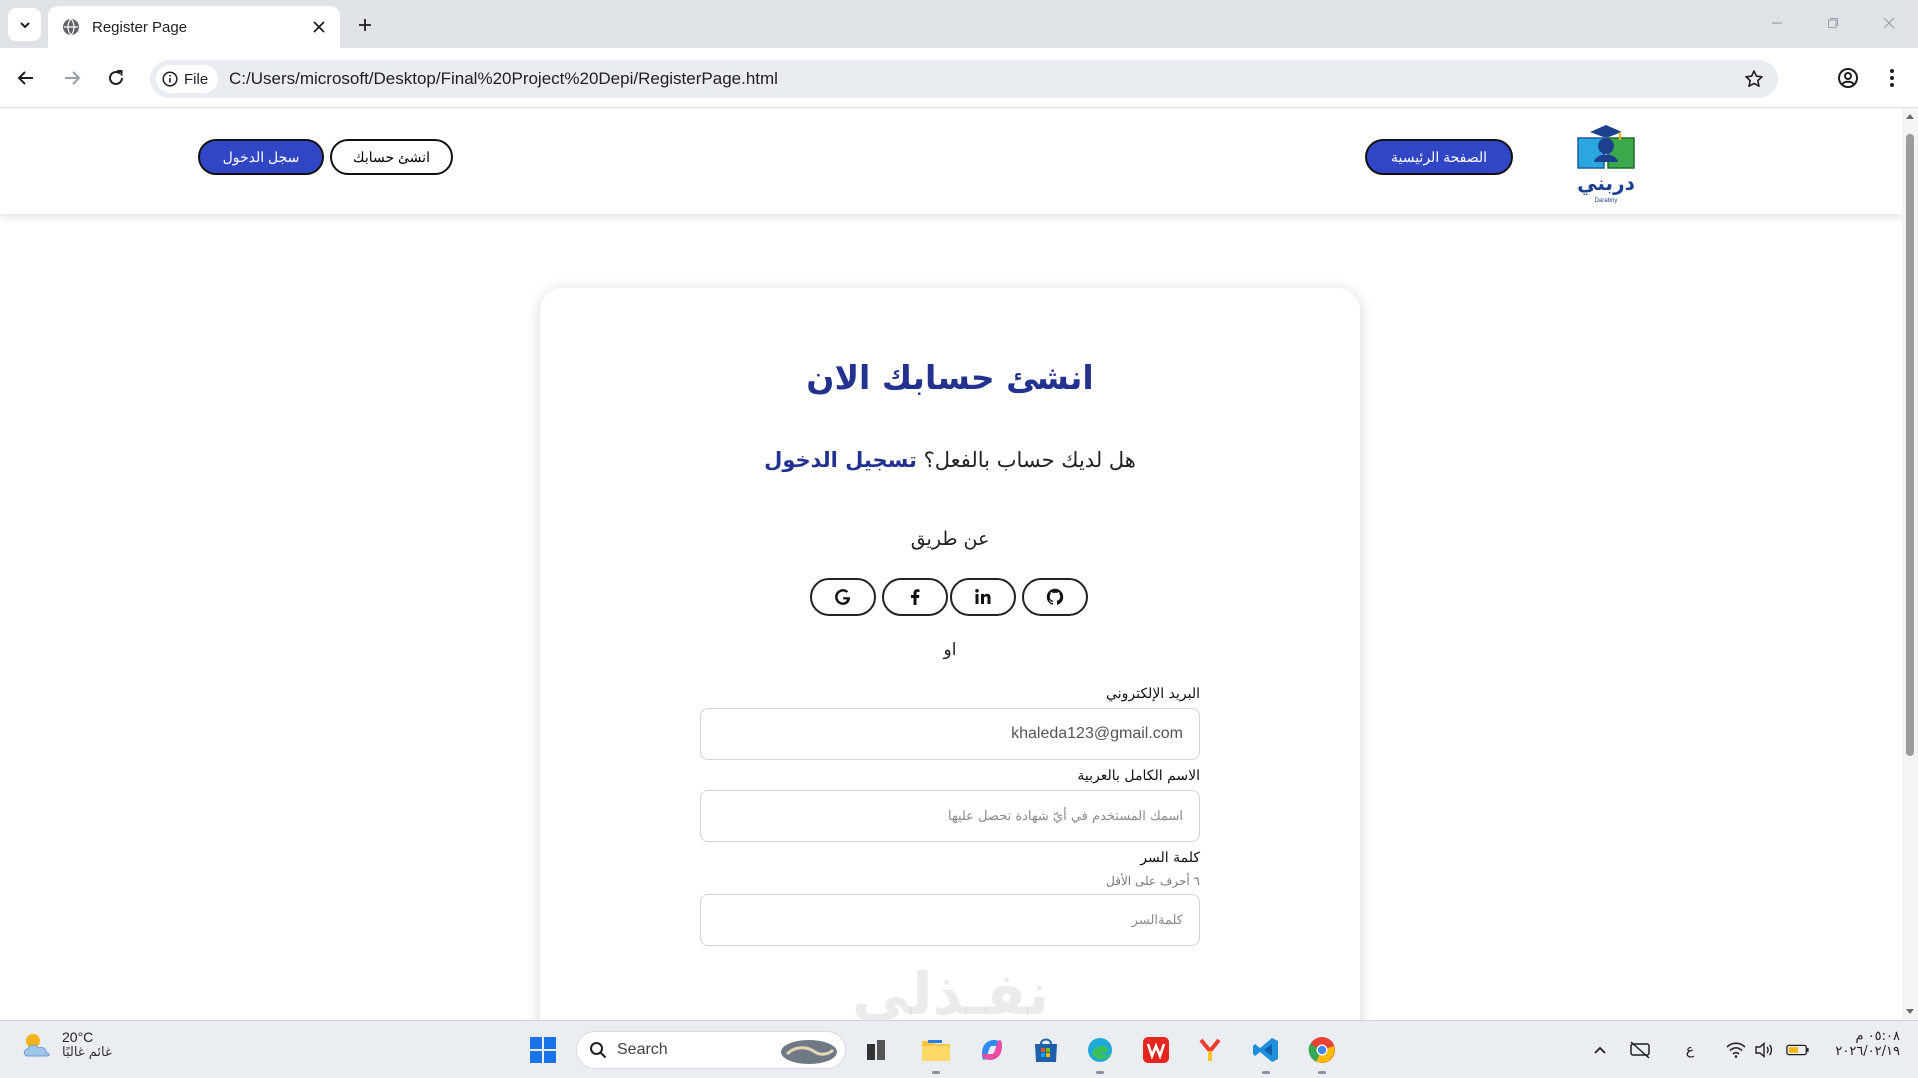 This screenshot has width=1918, height=1078. What do you see at coordinates (711, 1050) in the screenshot?
I see `taskbar-search: Search` at bounding box center [711, 1050].